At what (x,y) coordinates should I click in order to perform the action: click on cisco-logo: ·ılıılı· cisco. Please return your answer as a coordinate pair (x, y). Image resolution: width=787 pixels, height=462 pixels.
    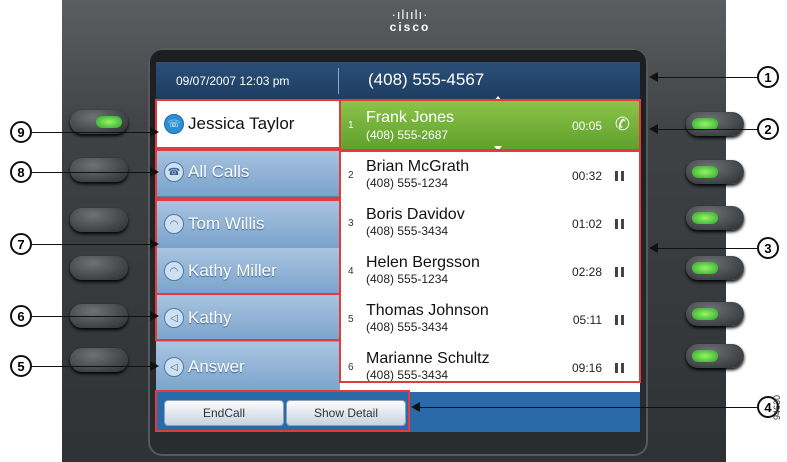
    Looking at the image, I should click on (410, 21).